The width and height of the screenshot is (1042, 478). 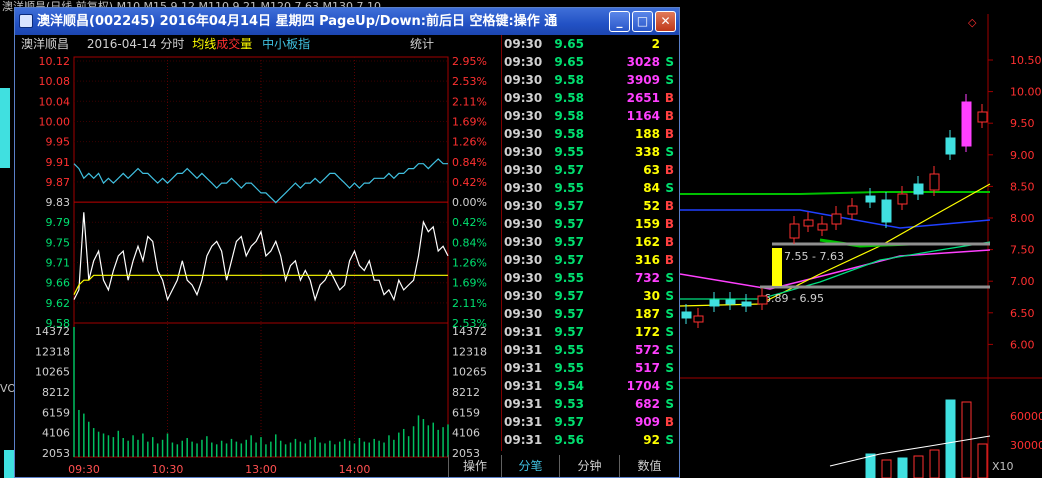 What do you see at coordinates (286, 44) in the screenshot?
I see `index-label: 中小板指` at bounding box center [286, 44].